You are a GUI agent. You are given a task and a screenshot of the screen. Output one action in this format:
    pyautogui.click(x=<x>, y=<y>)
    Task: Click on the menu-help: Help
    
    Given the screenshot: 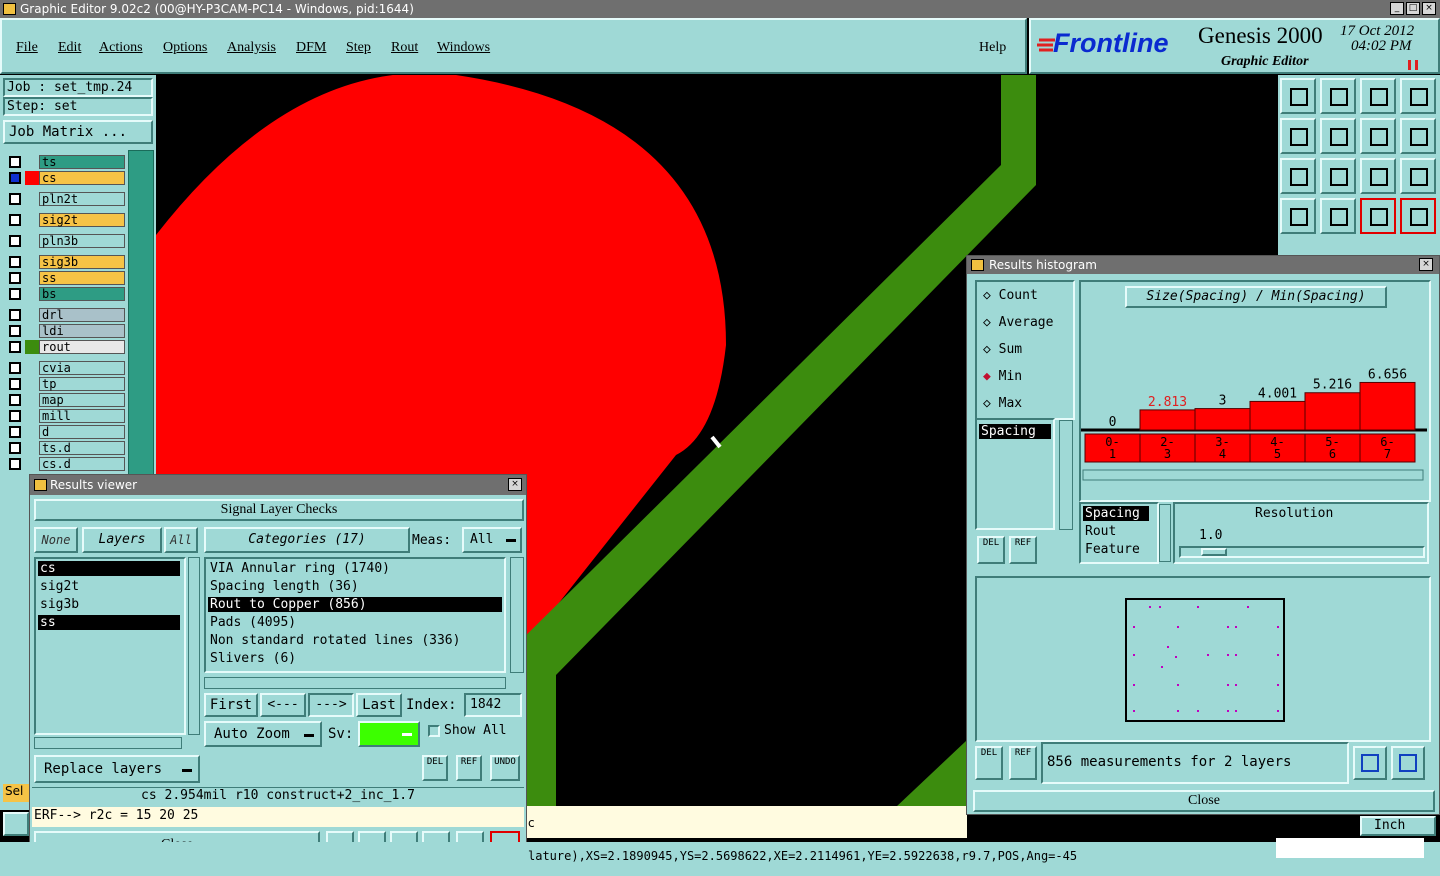 What is the action you would take?
    pyautogui.click(x=992, y=48)
    